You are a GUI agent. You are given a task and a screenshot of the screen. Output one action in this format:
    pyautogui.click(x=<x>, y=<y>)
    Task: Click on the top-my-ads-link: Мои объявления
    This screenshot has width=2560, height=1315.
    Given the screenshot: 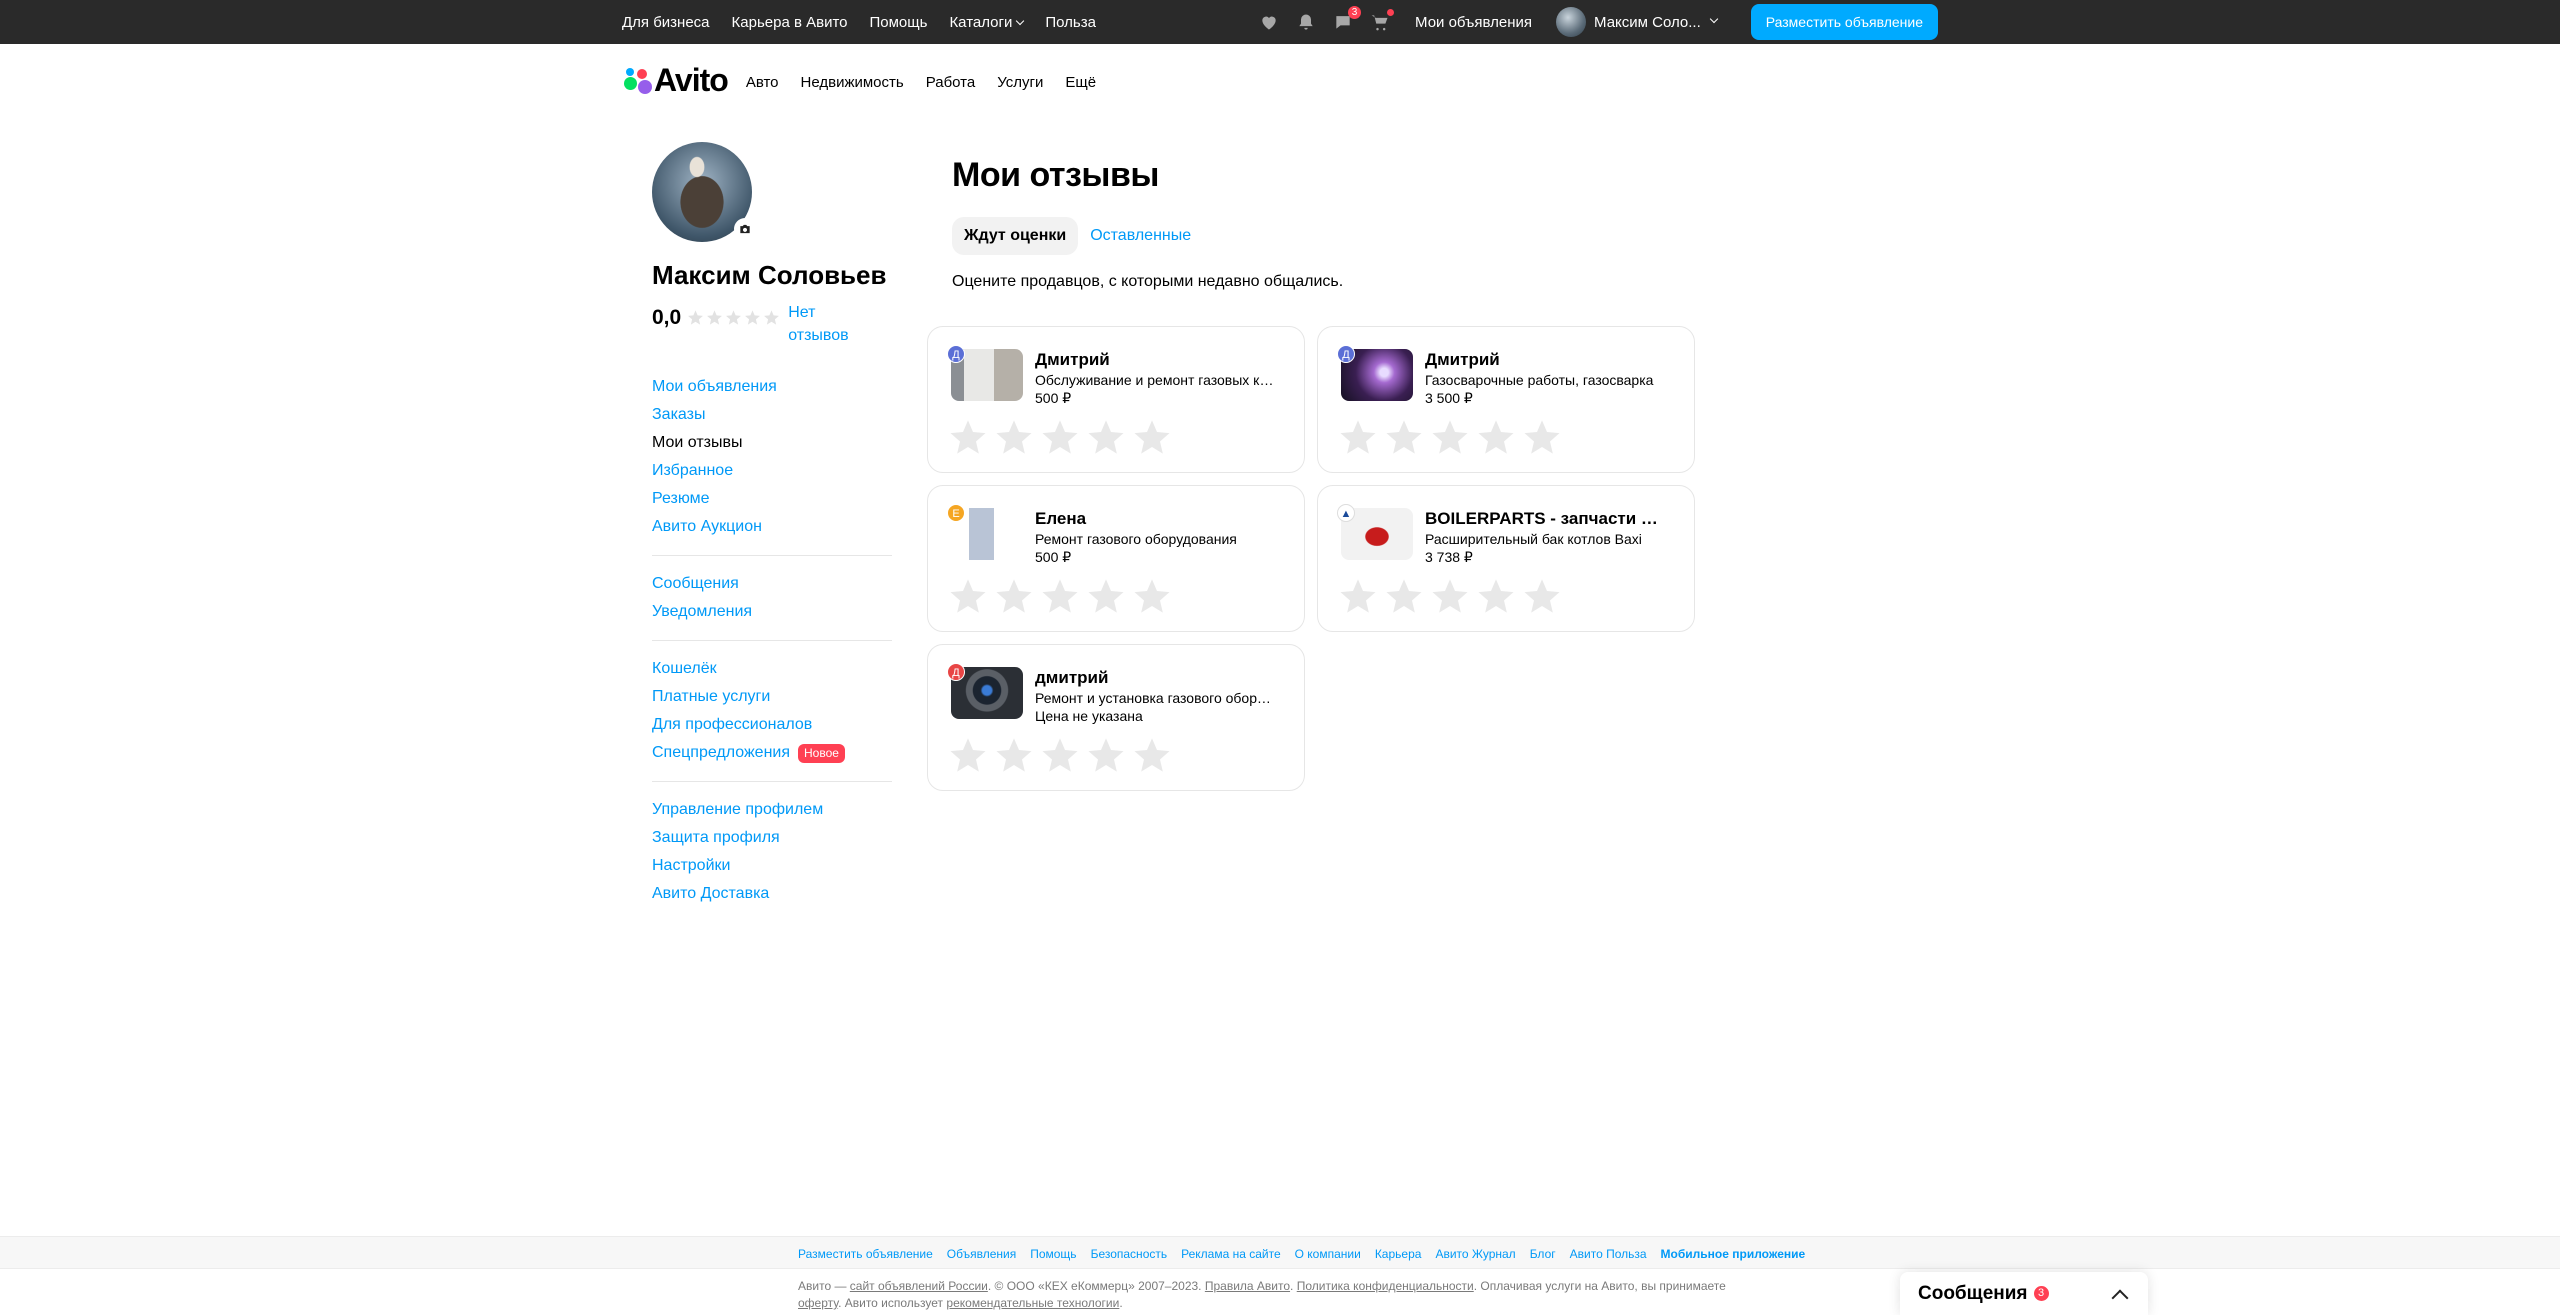 What is the action you would take?
    pyautogui.click(x=1473, y=22)
    